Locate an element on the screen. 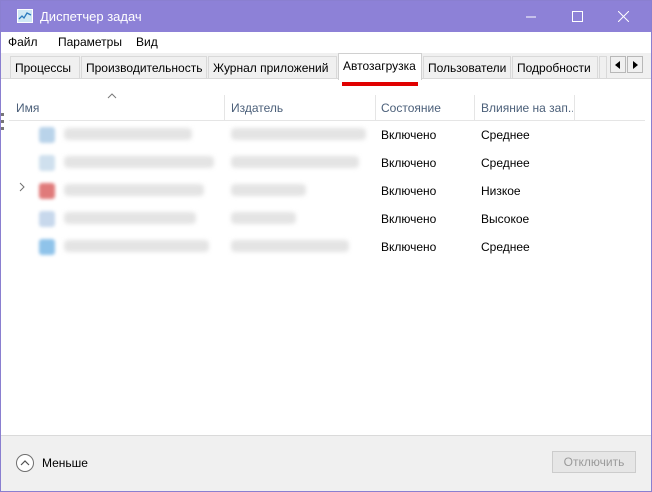  minimize-button is located at coordinates (531, 16).